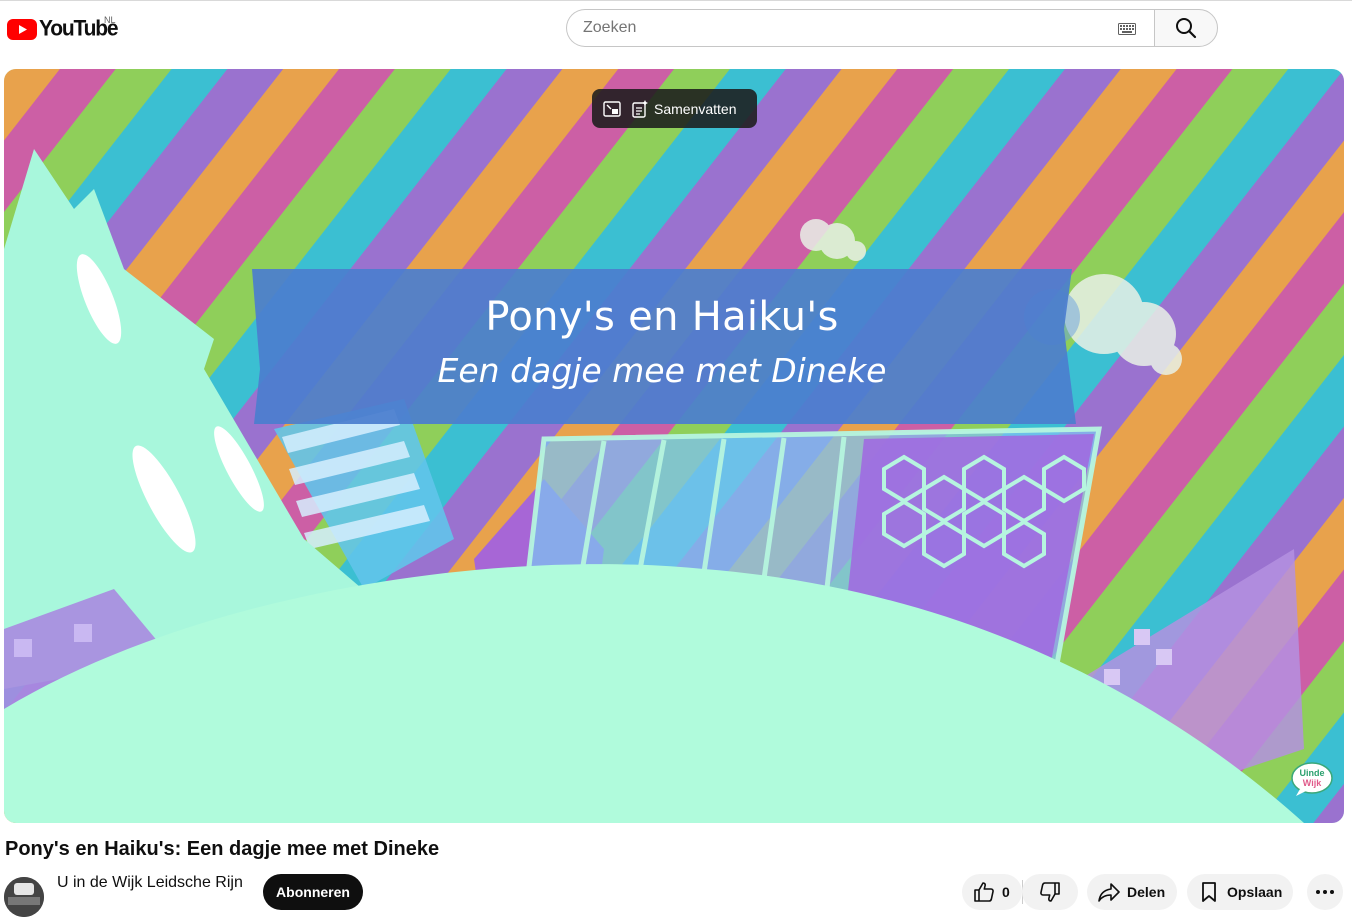  Describe the element at coordinates (63, 29) in the screenshot. I see `youtube-logo: YouTube` at that location.